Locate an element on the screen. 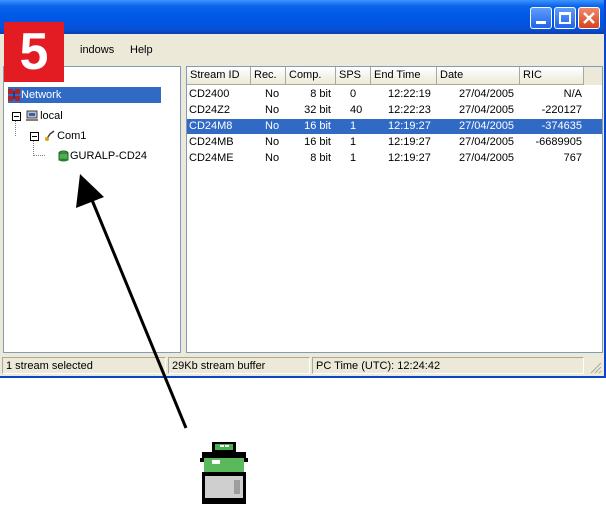 This screenshot has width=606, height=508. step-number-badge: 5 is located at coordinates (34, 52).